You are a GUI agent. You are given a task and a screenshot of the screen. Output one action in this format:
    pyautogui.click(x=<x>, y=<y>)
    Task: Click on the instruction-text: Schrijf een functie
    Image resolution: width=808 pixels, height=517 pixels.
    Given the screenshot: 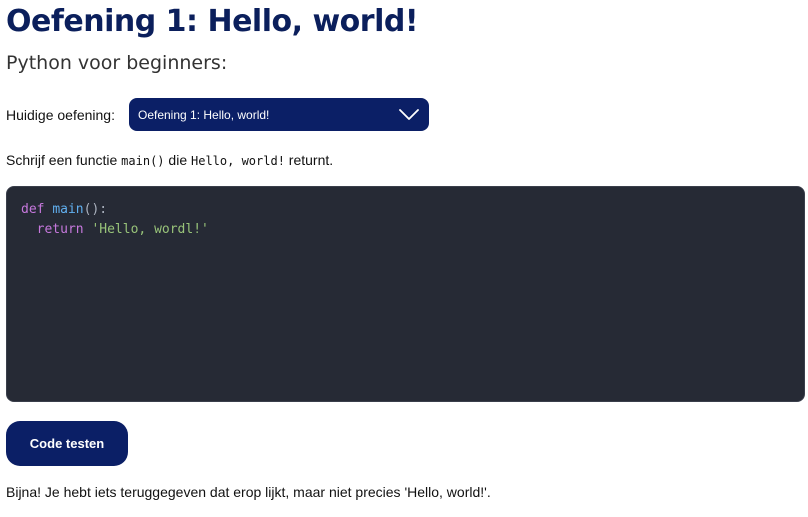 What is the action you would take?
    pyautogui.click(x=64, y=160)
    